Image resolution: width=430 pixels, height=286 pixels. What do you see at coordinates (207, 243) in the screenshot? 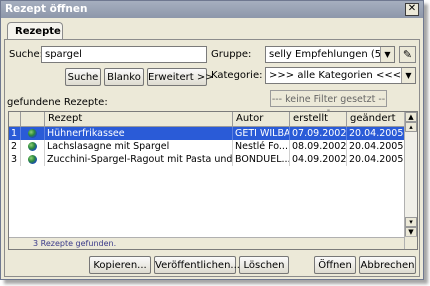
I see `results-count: 3 Rezepte gefunden.` at bounding box center [207, 243].